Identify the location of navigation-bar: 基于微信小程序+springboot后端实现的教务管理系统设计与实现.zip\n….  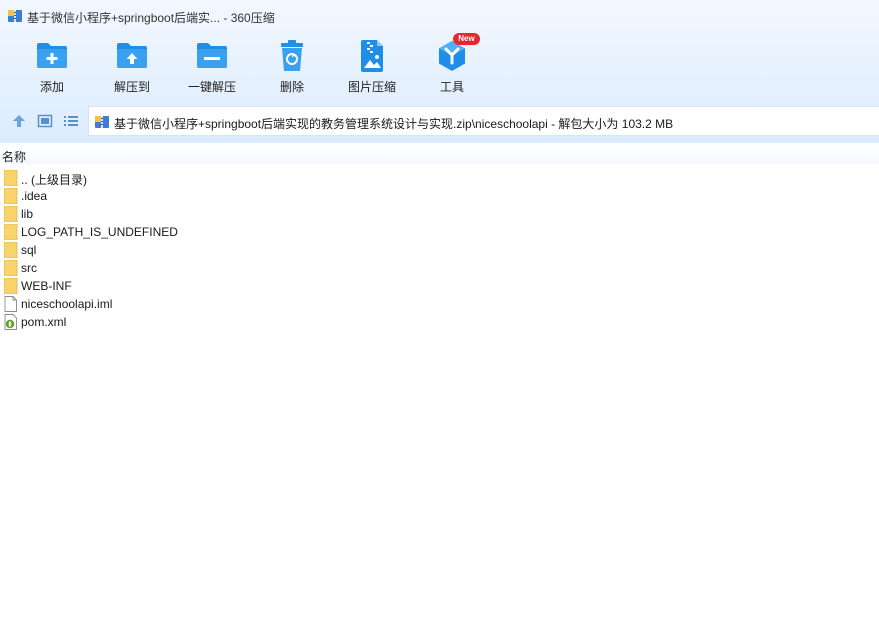
(439, 121).